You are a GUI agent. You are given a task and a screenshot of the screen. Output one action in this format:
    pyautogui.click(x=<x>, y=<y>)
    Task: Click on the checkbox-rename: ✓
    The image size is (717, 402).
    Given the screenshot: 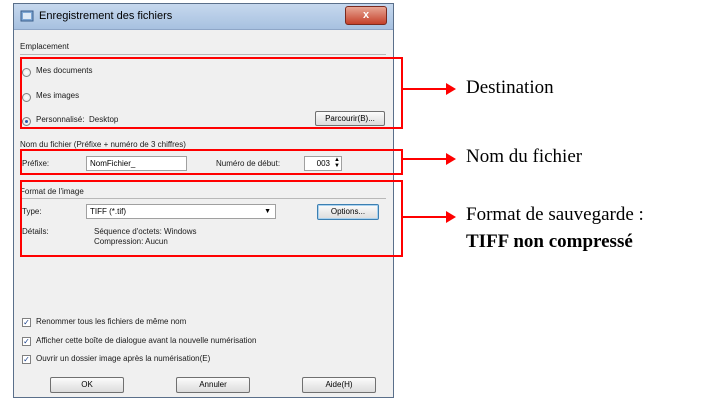 What is the action you would take?
    pyautogui.click(x=26, y=322)
    